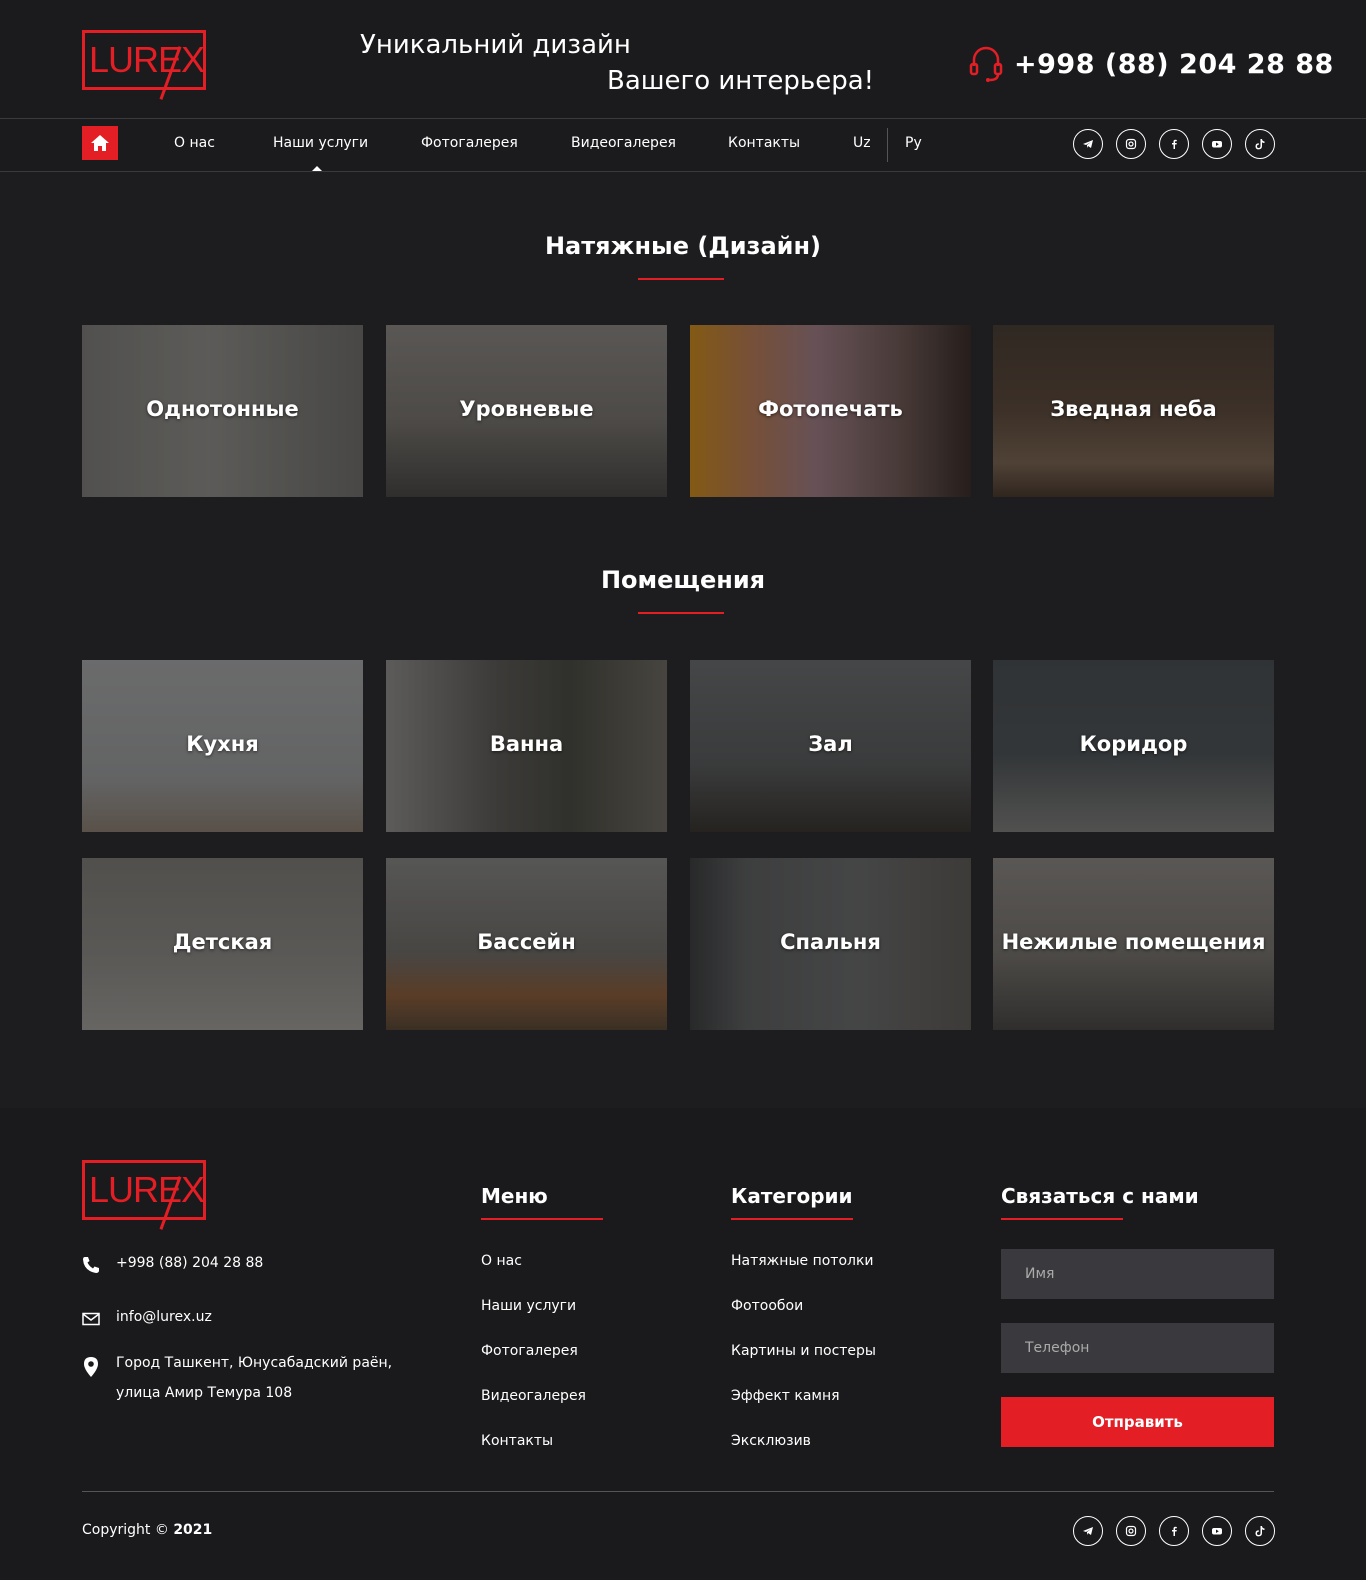 This screenshot has width=1366, height=1580. What do you see at coordinates (190, 1263) in the screenshot?
I see `footer-phone-text: +998 (88) 204 28 88` at bounding box center [190, 1263].